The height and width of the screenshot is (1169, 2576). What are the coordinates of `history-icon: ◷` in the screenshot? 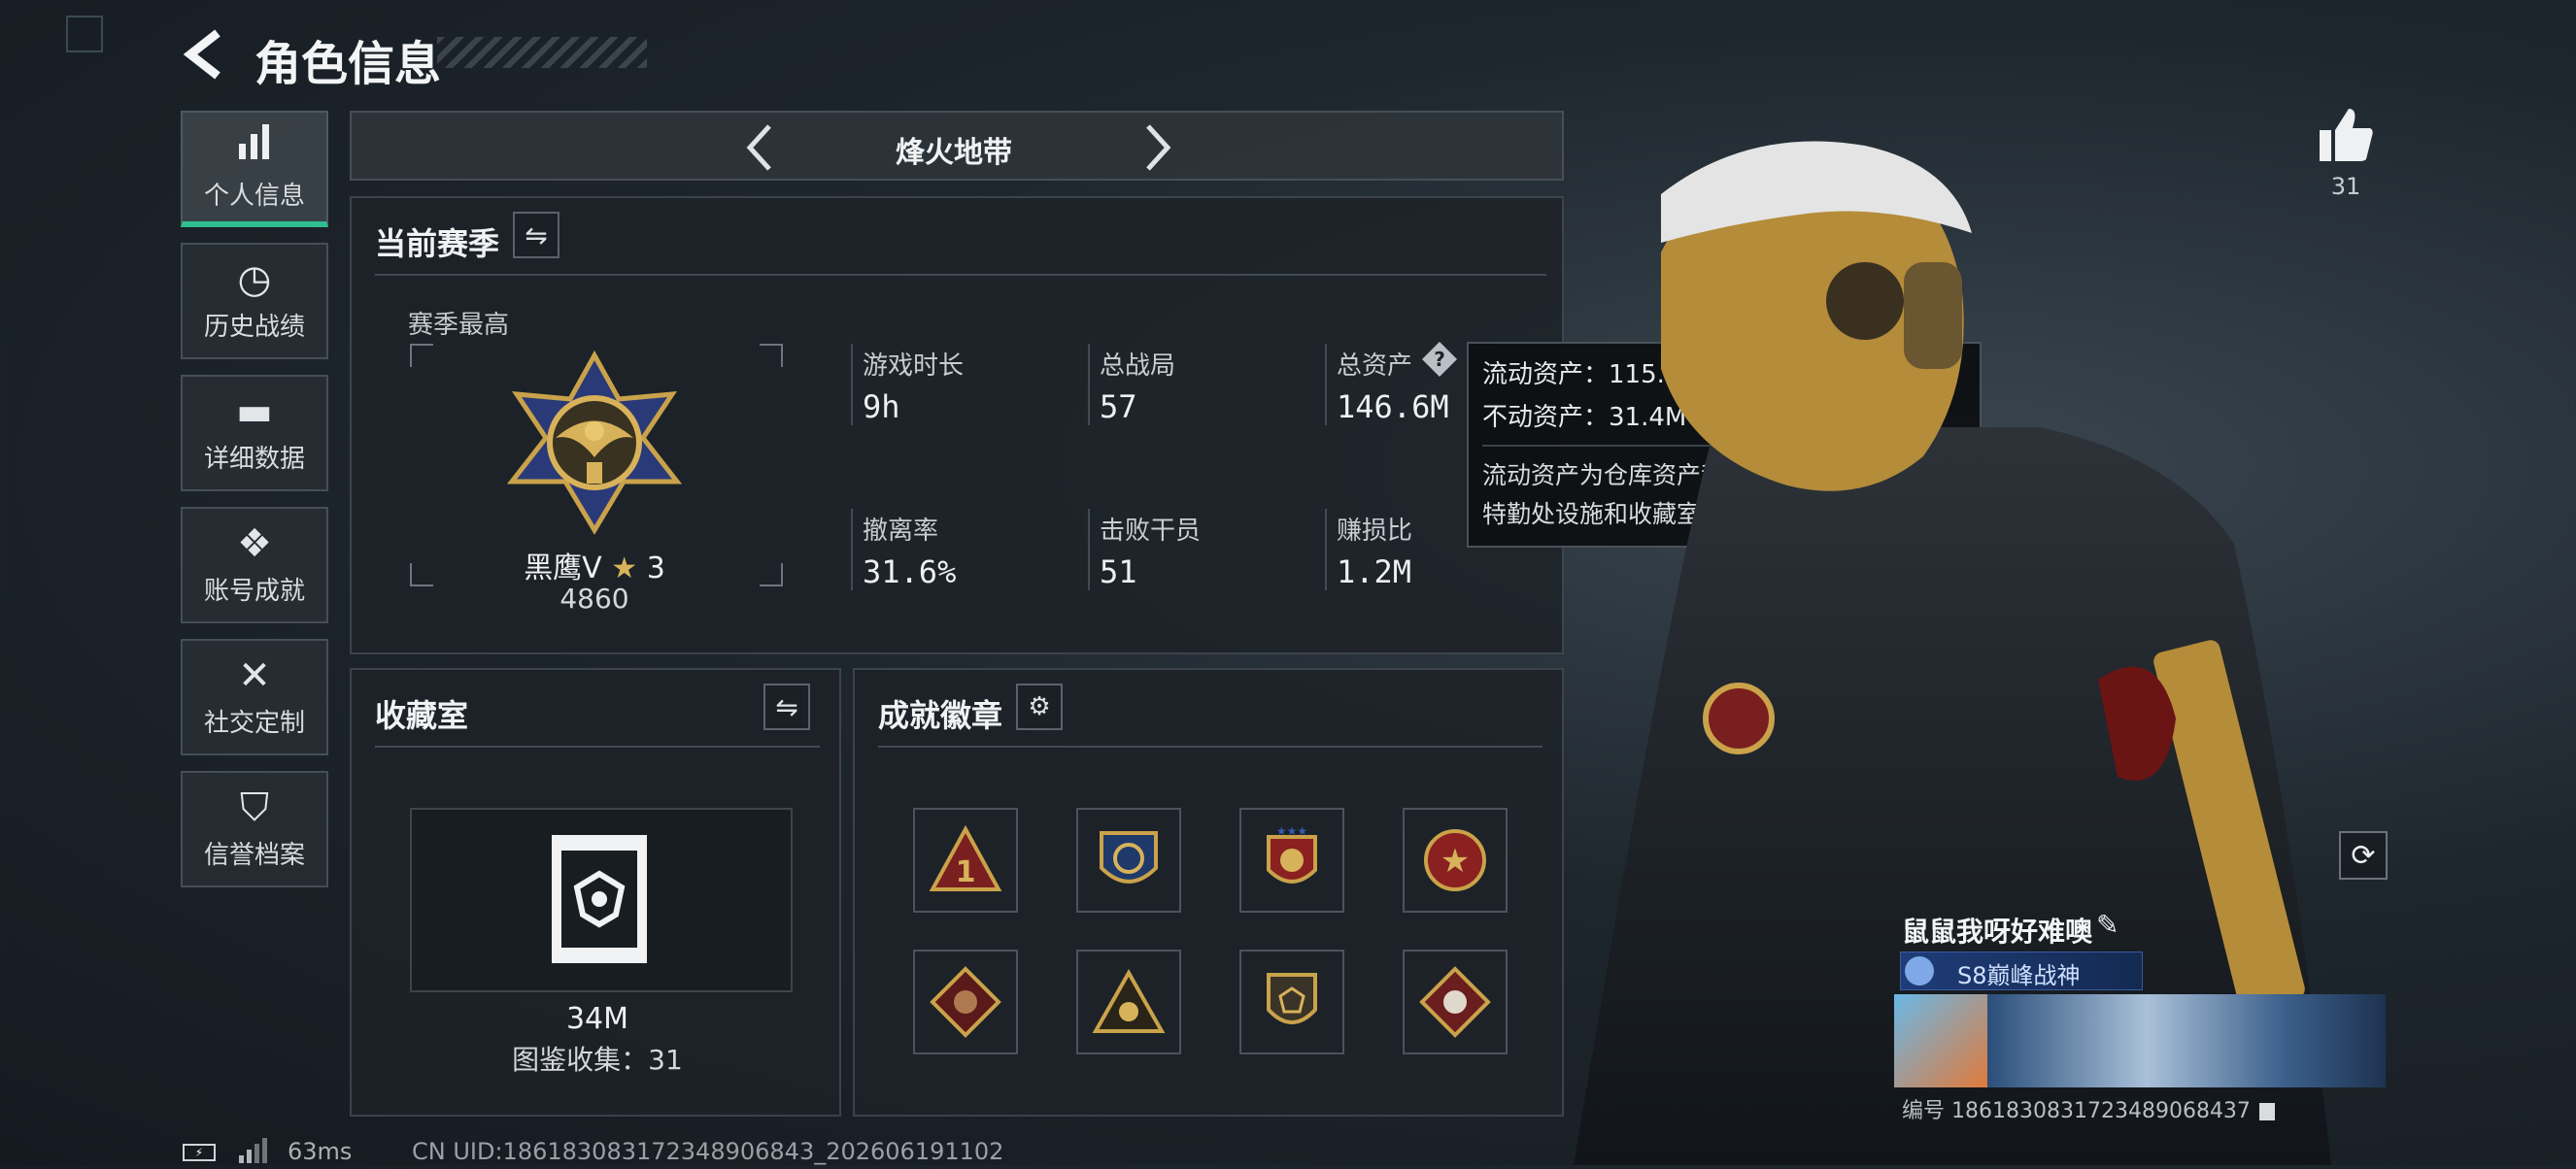 It's located at (254, 279).